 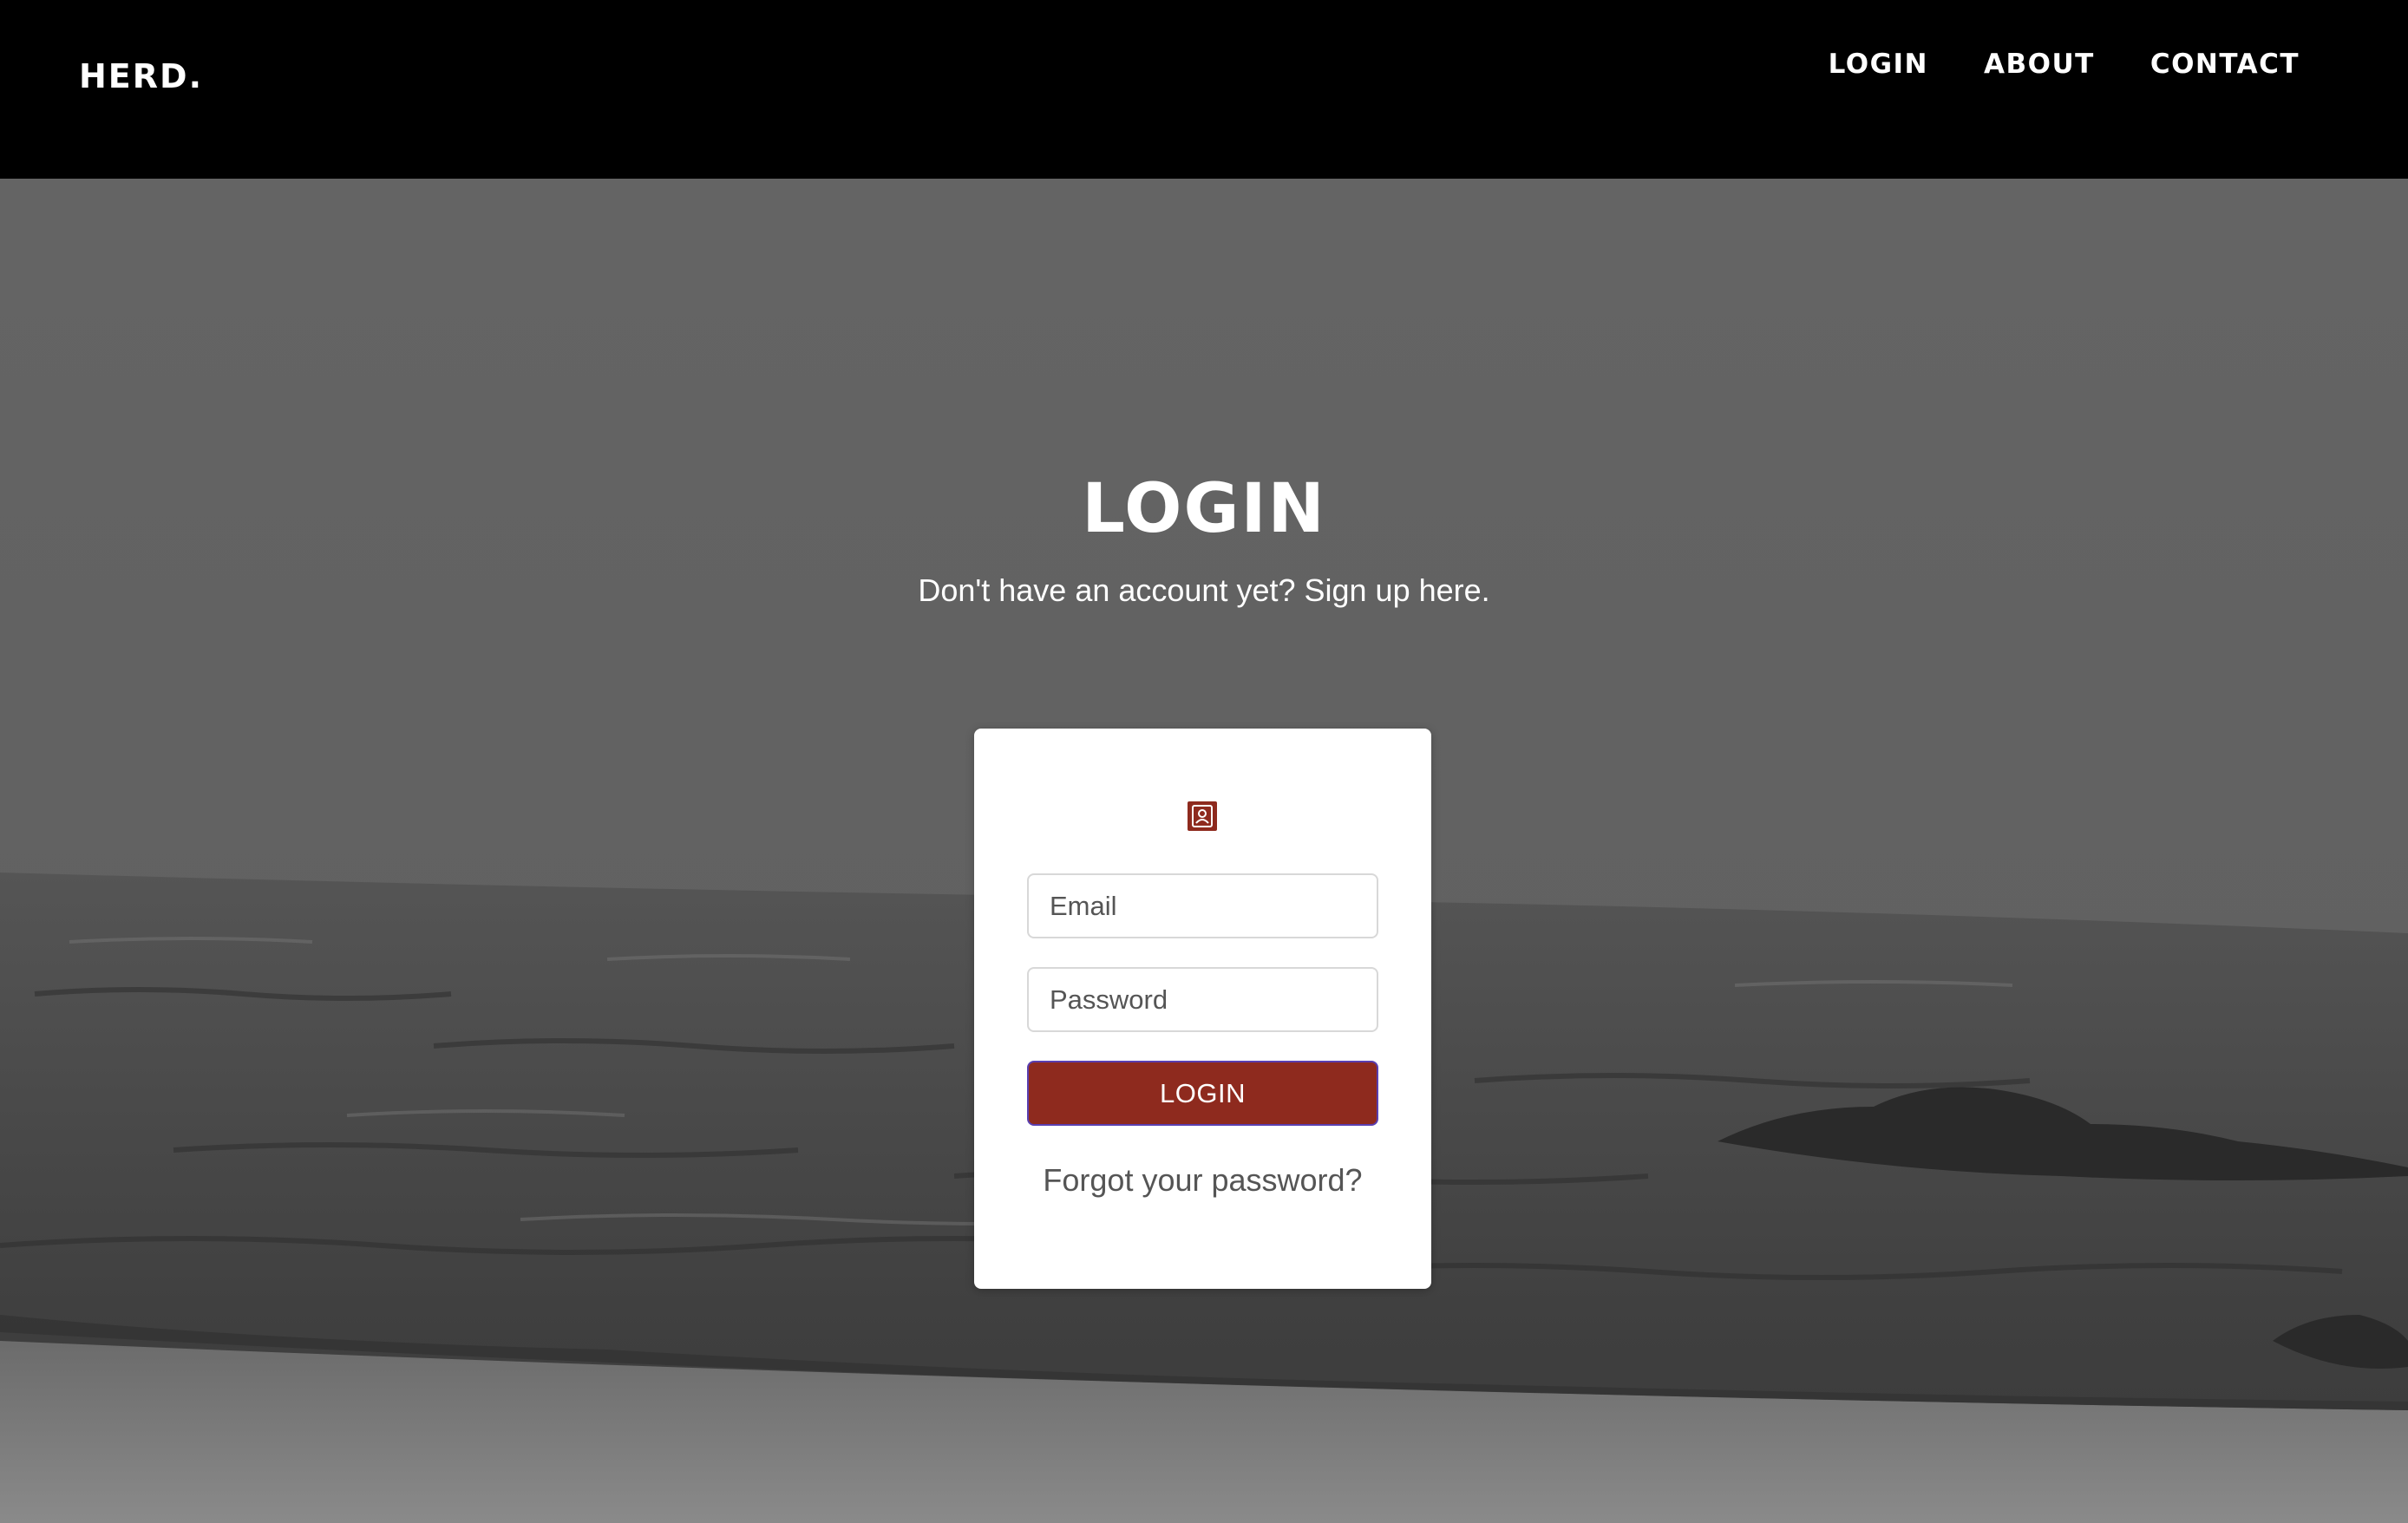 I want to click on email-field, so click(x=1202, y=906).